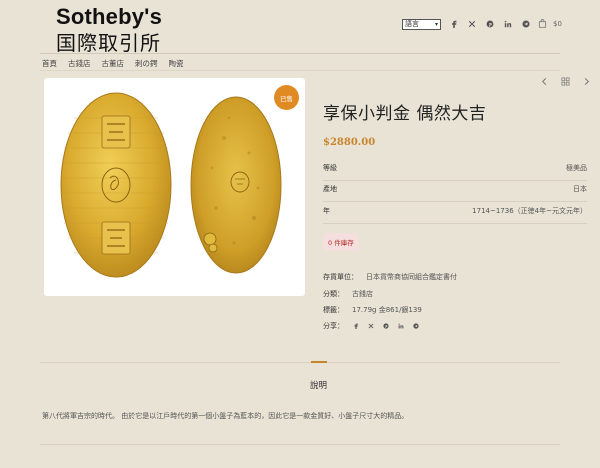  Describe the element at coordinates (412, 23) in the screenshot. I see `language-value: 語言` at that location.